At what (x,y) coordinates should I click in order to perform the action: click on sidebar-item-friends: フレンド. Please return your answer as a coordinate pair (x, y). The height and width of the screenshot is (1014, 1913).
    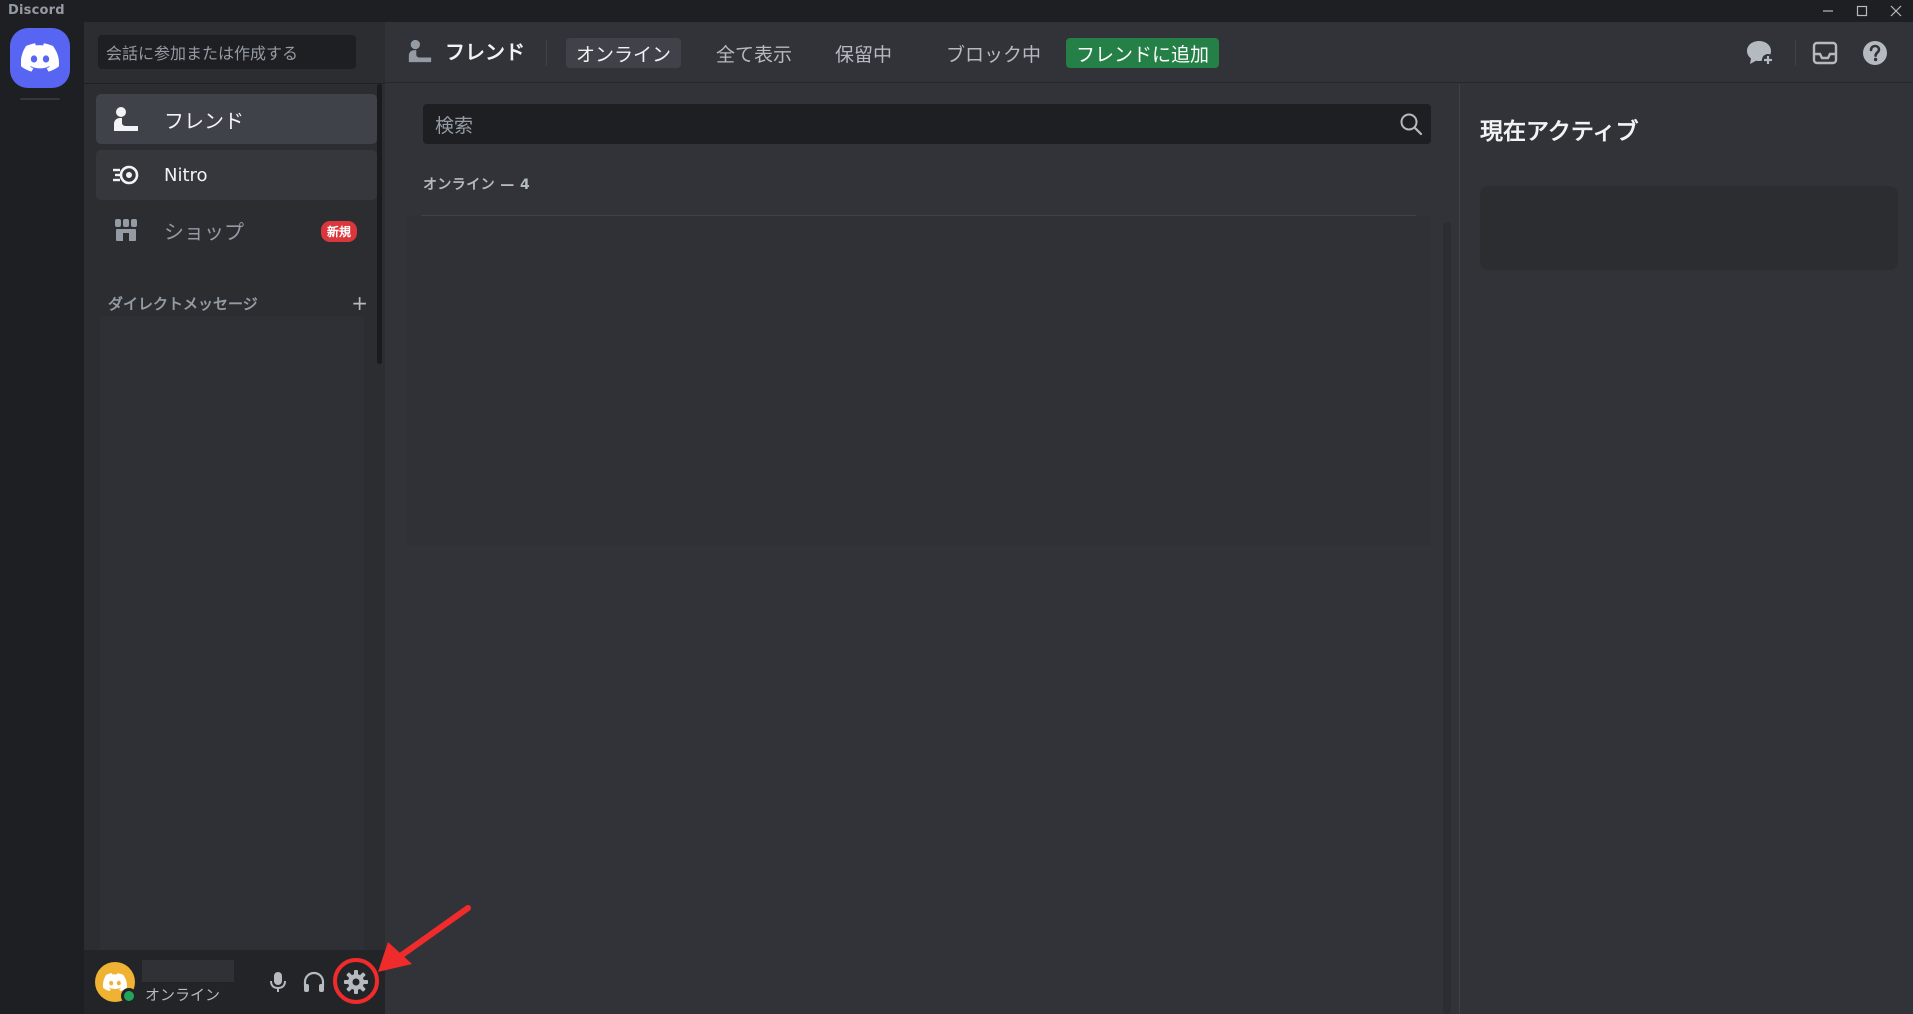
    Looking at the image, I should click on (236, 119).